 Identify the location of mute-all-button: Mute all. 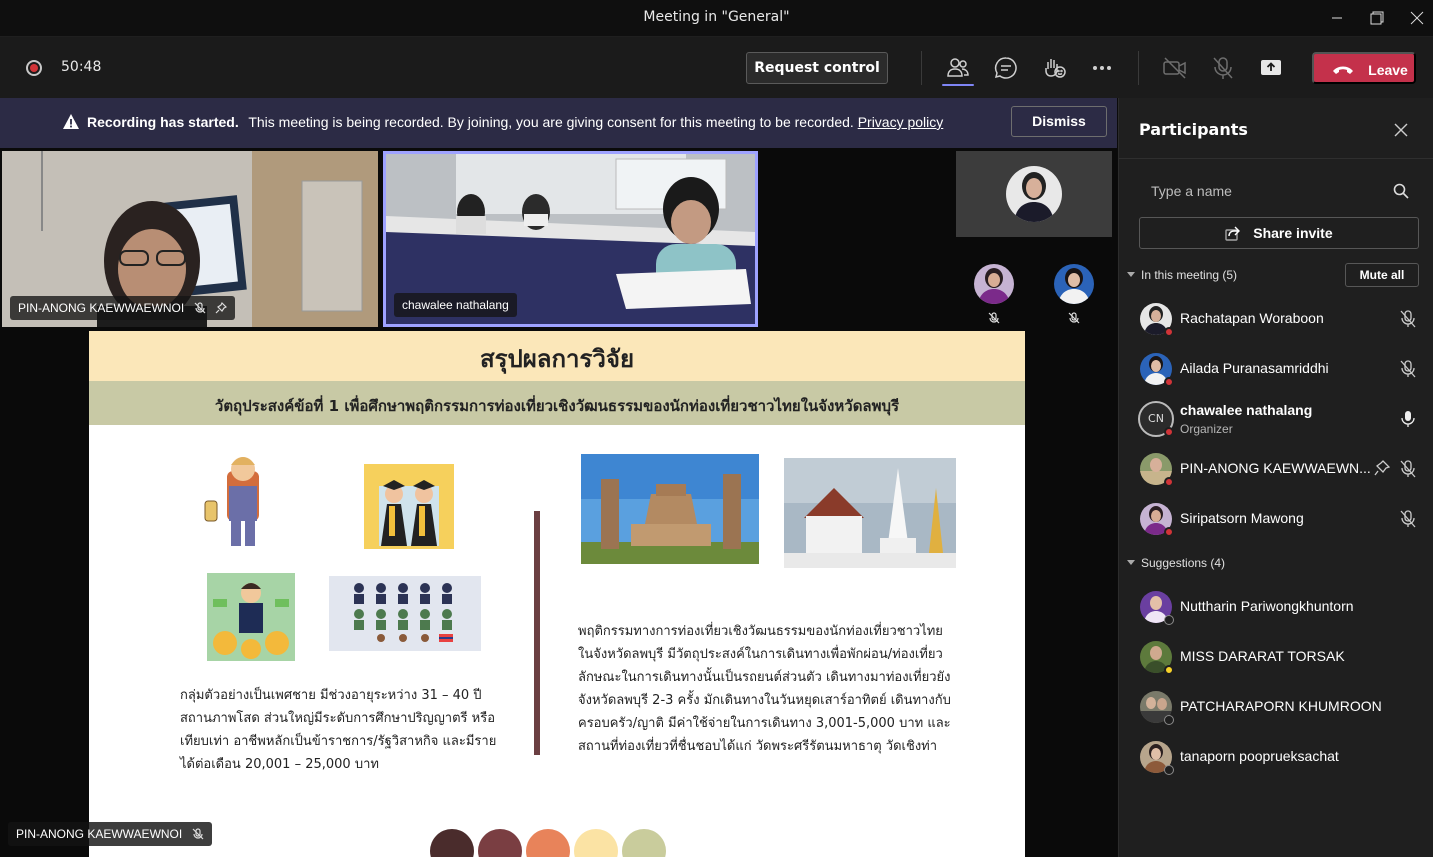
(1382, 275).